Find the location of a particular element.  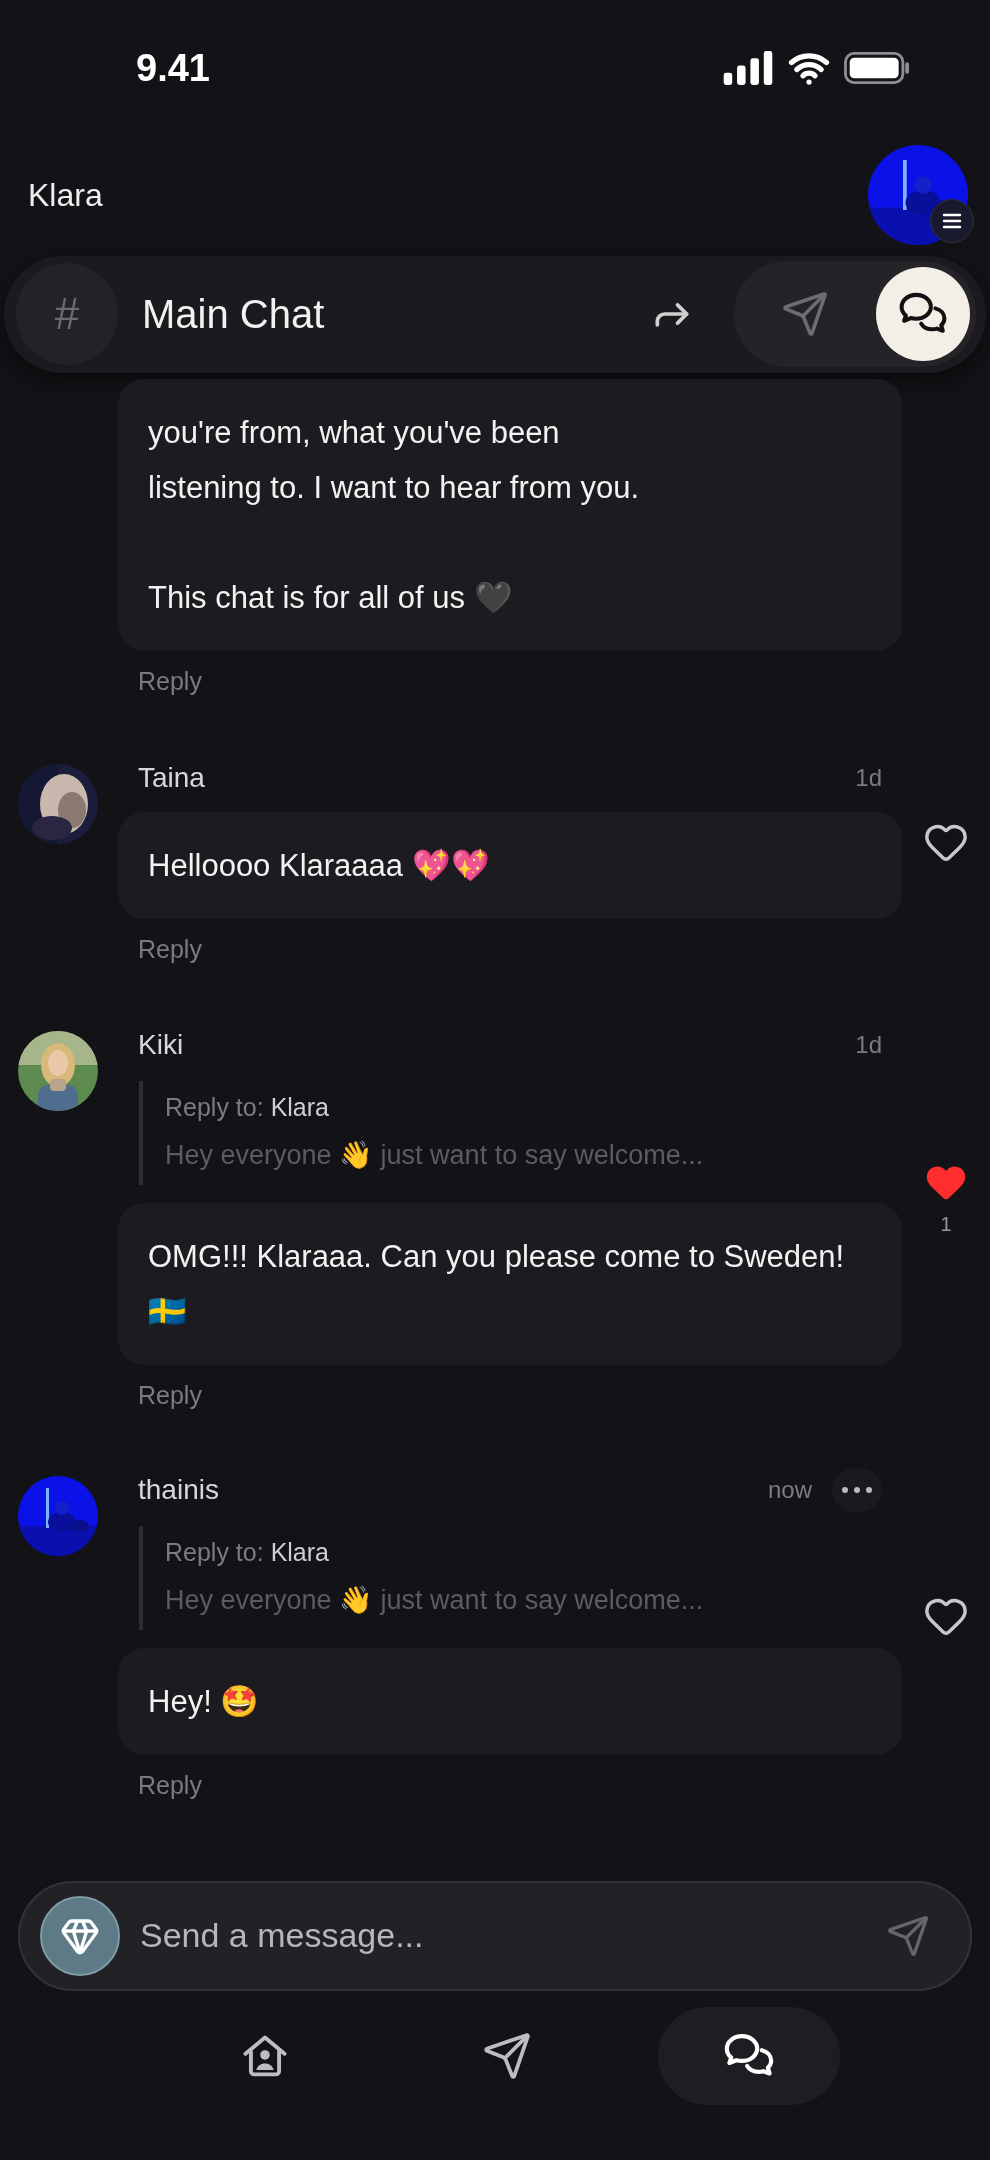

message-time: now is located at coordinates (789, 1490).